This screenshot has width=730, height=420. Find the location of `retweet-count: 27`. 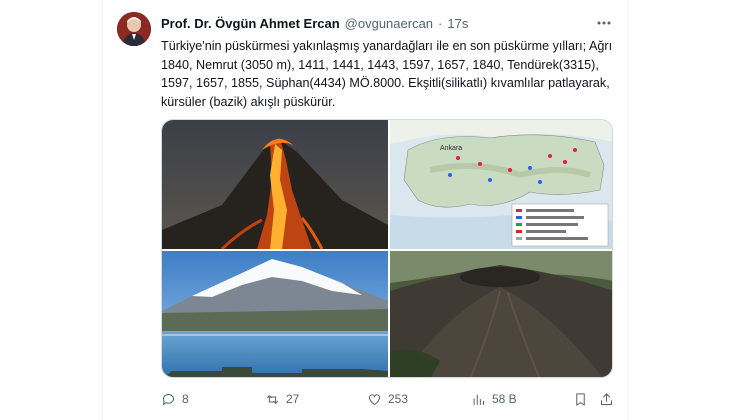

retweet-count: 27 is located at coordinates (293, 399).